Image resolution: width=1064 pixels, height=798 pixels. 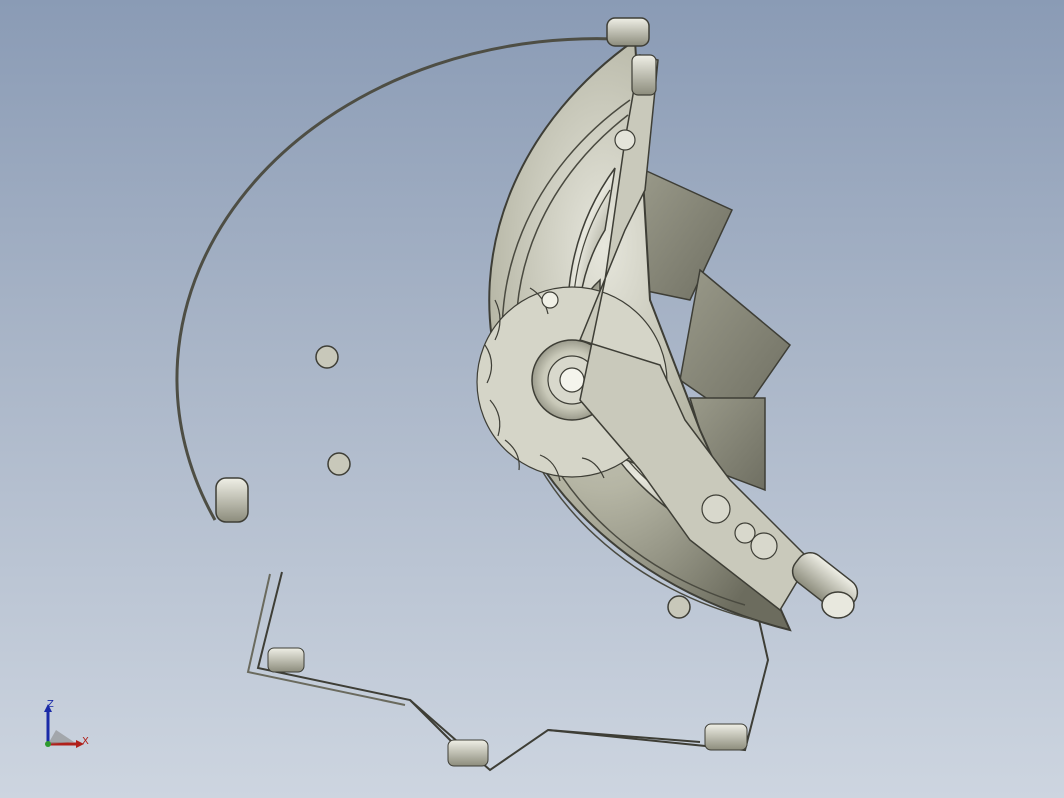 I want to click on triad-z-label: Z, so click(x=50, y=704).